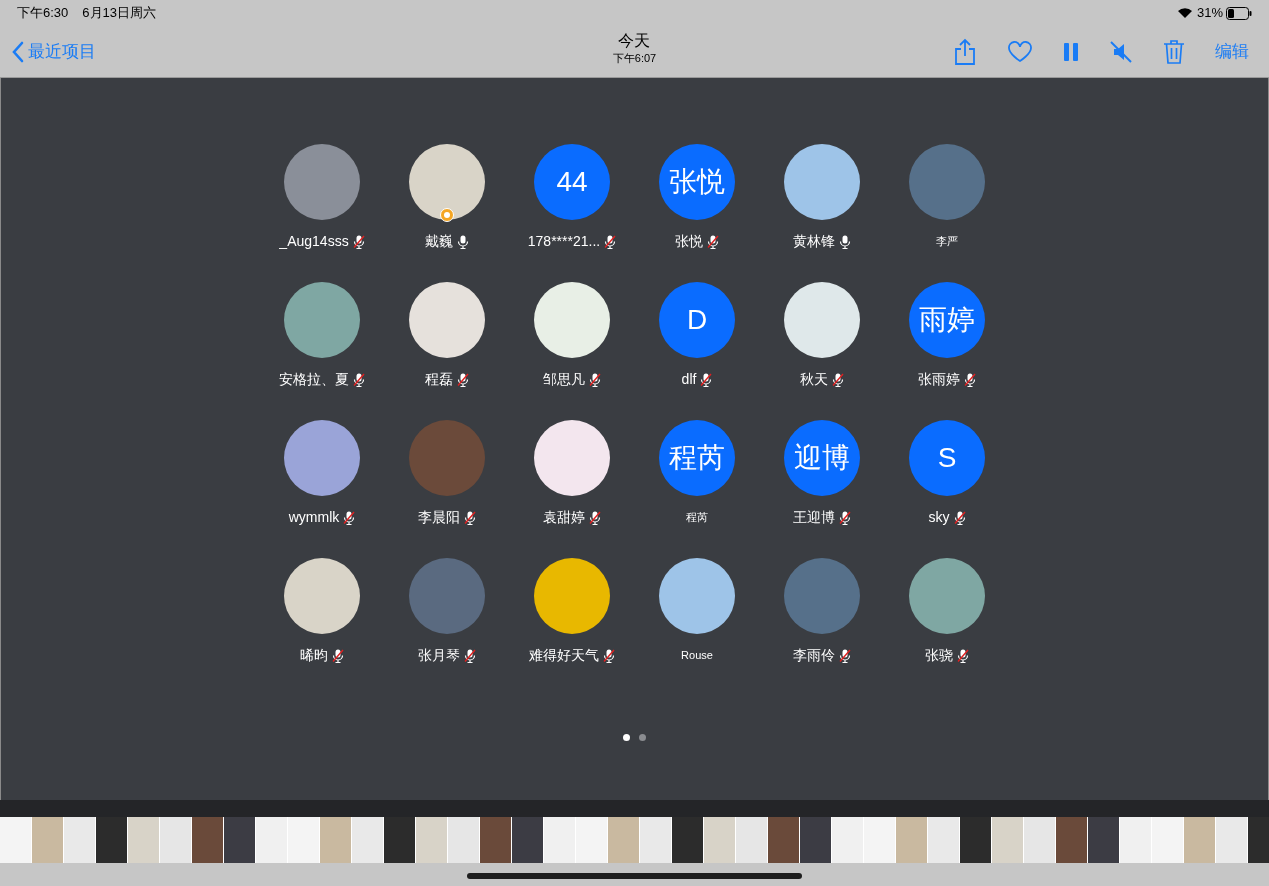  What do you see at coordinates (54, 51) in the screenshot?
I see `back-button: 最近项目` at bounding box center [54, 51].